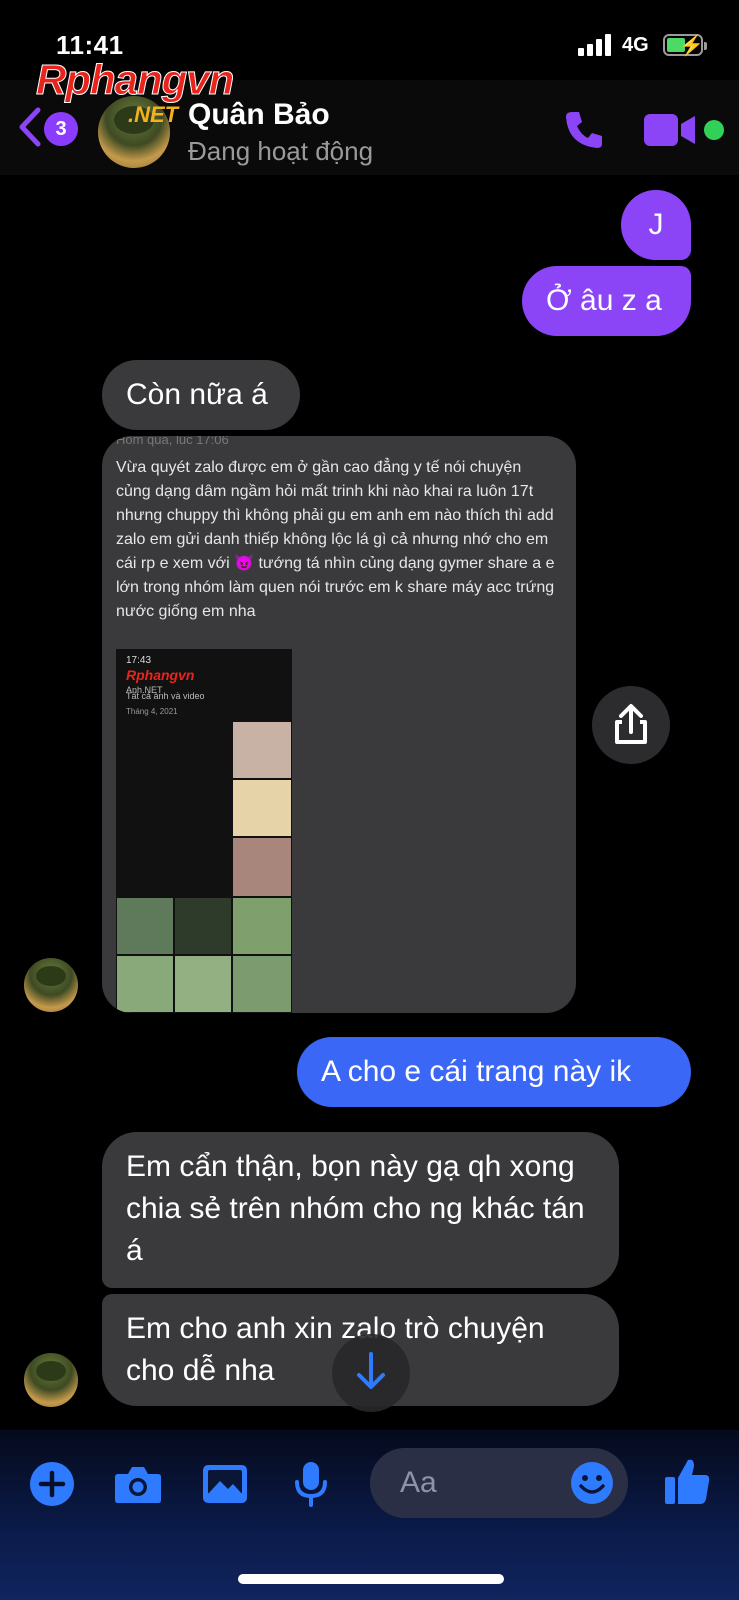 The image size is (739, 1600). What do you see at coordinates (134, 80) in the screenshot?
I see `watermark-logo: Rphangvn` at bounding box center [134, 80].